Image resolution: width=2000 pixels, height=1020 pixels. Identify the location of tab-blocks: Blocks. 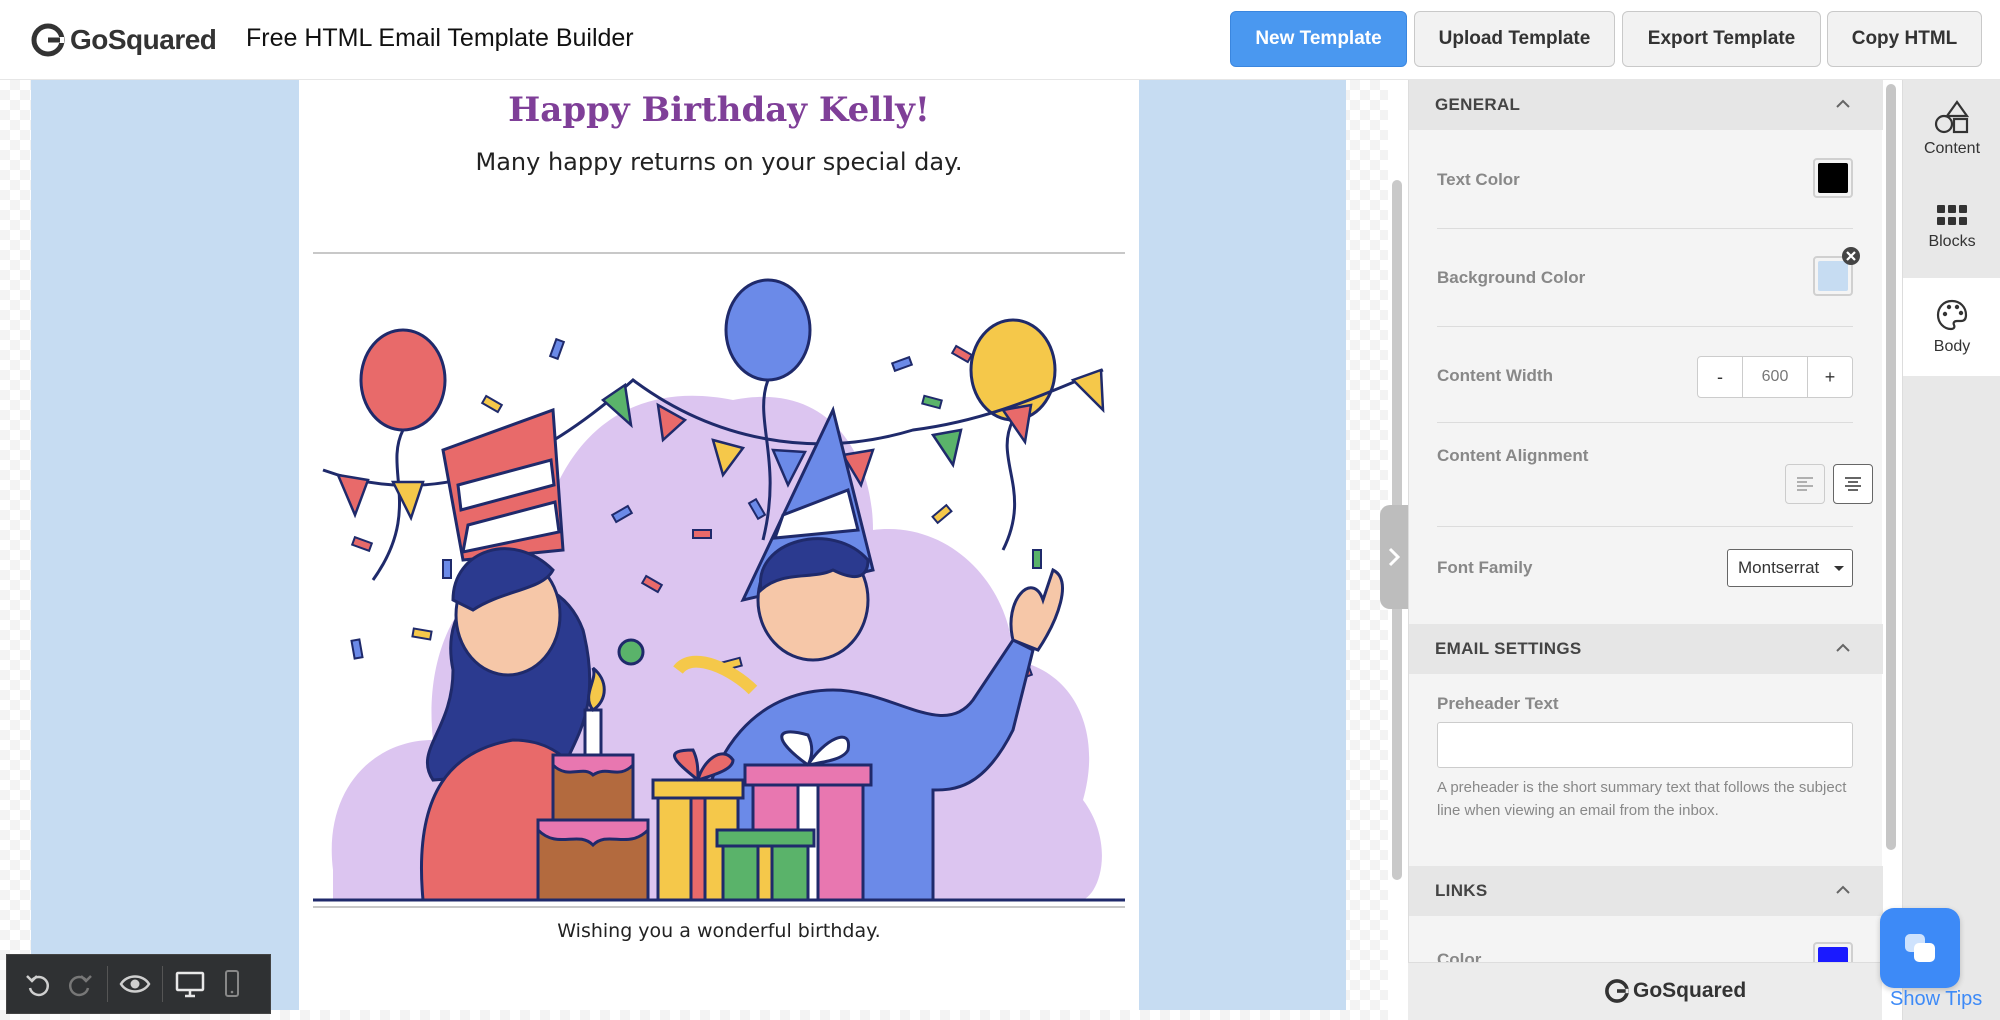
(1951, 227).